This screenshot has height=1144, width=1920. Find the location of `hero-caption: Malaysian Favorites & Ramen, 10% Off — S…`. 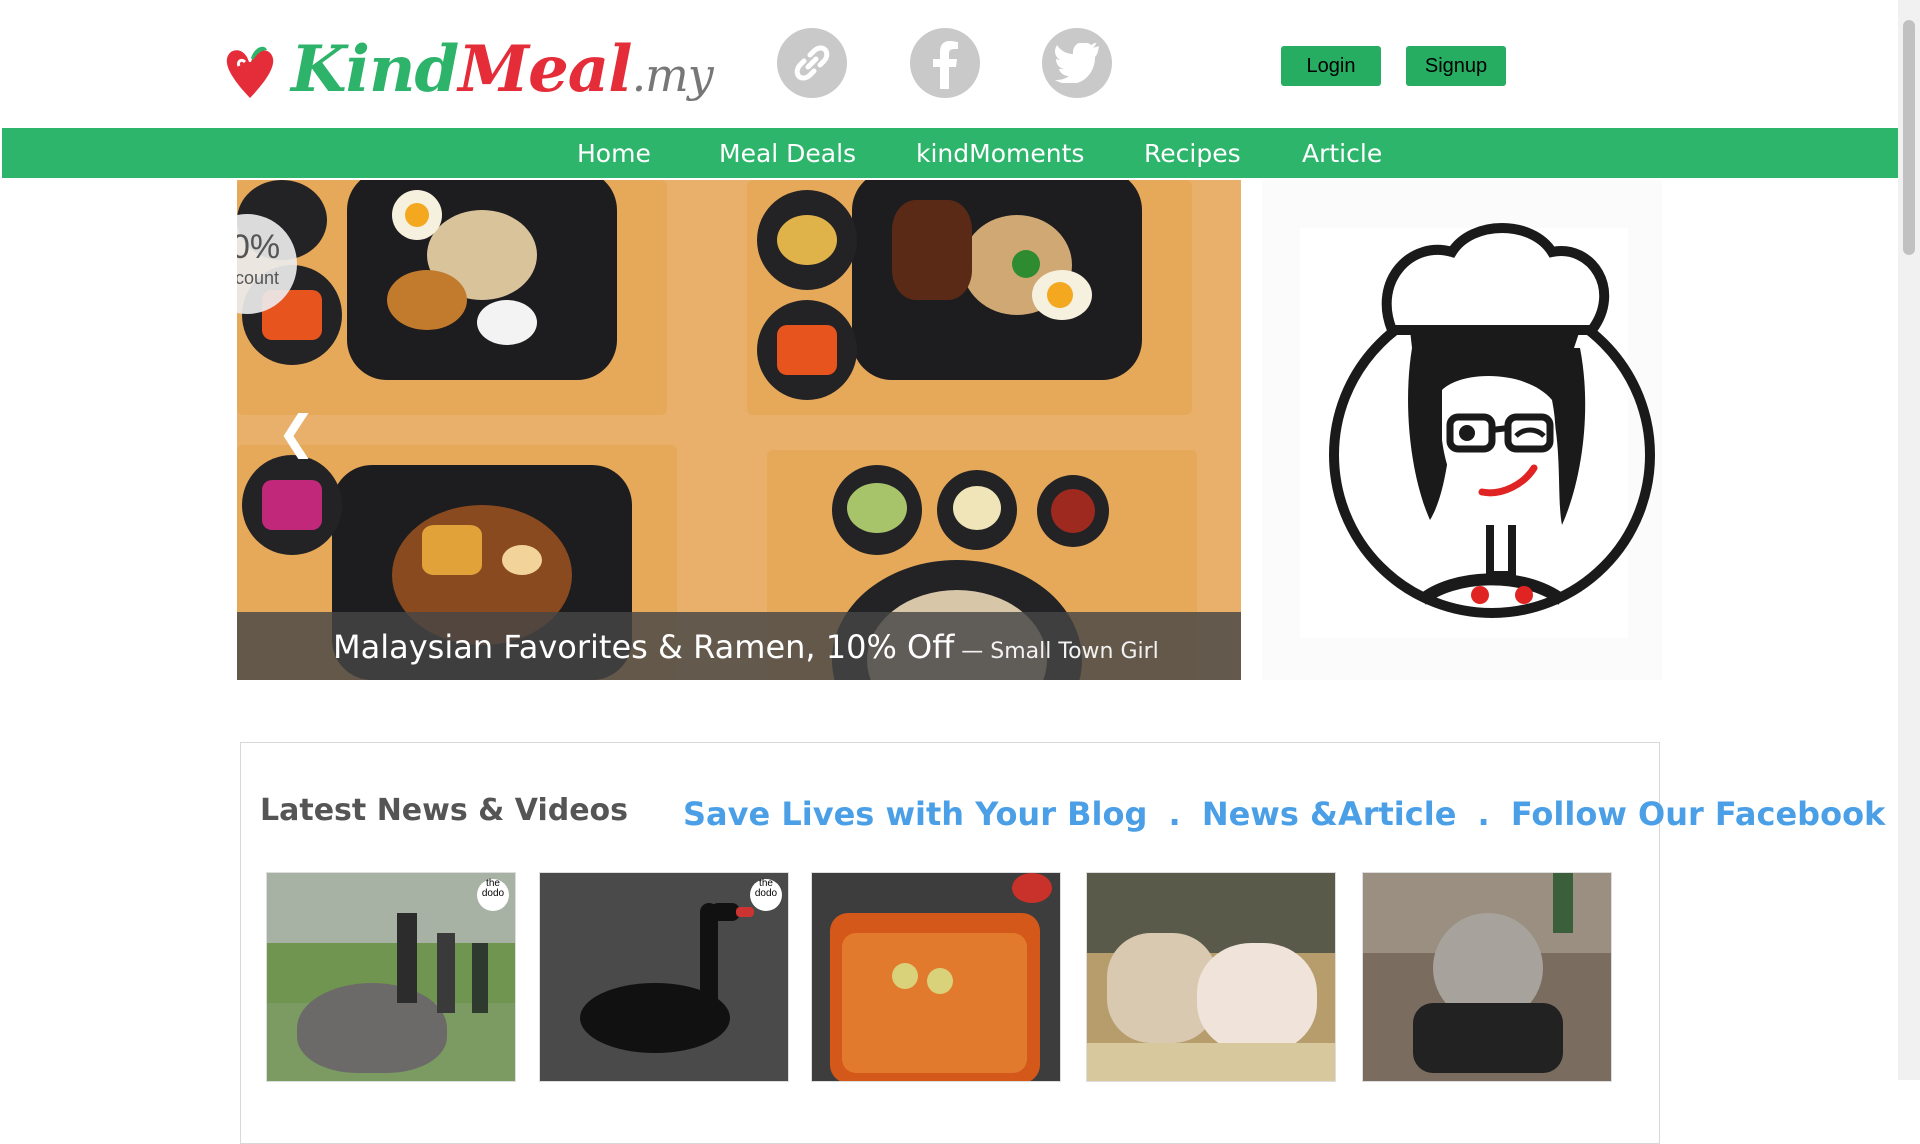

hero-caption: Malaysian Favorites & Ramen, 10% Off — S… is located at coordinates (746, 647).